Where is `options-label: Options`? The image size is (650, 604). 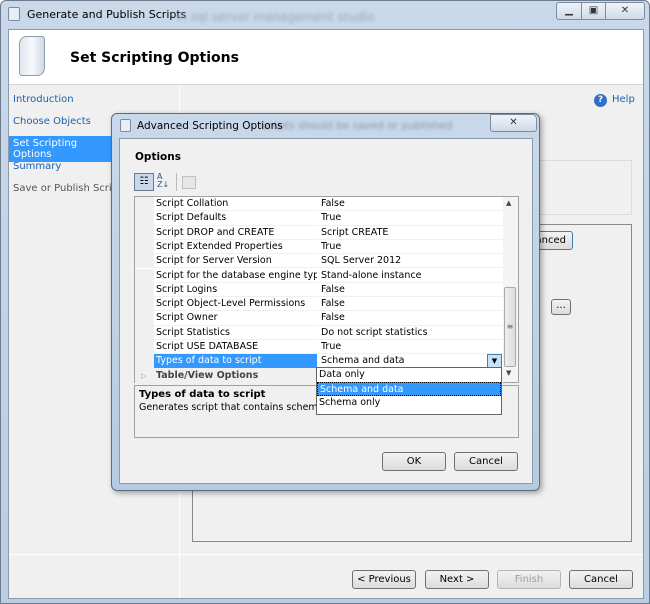 options-label: Options is located at coordinates (158, 157).